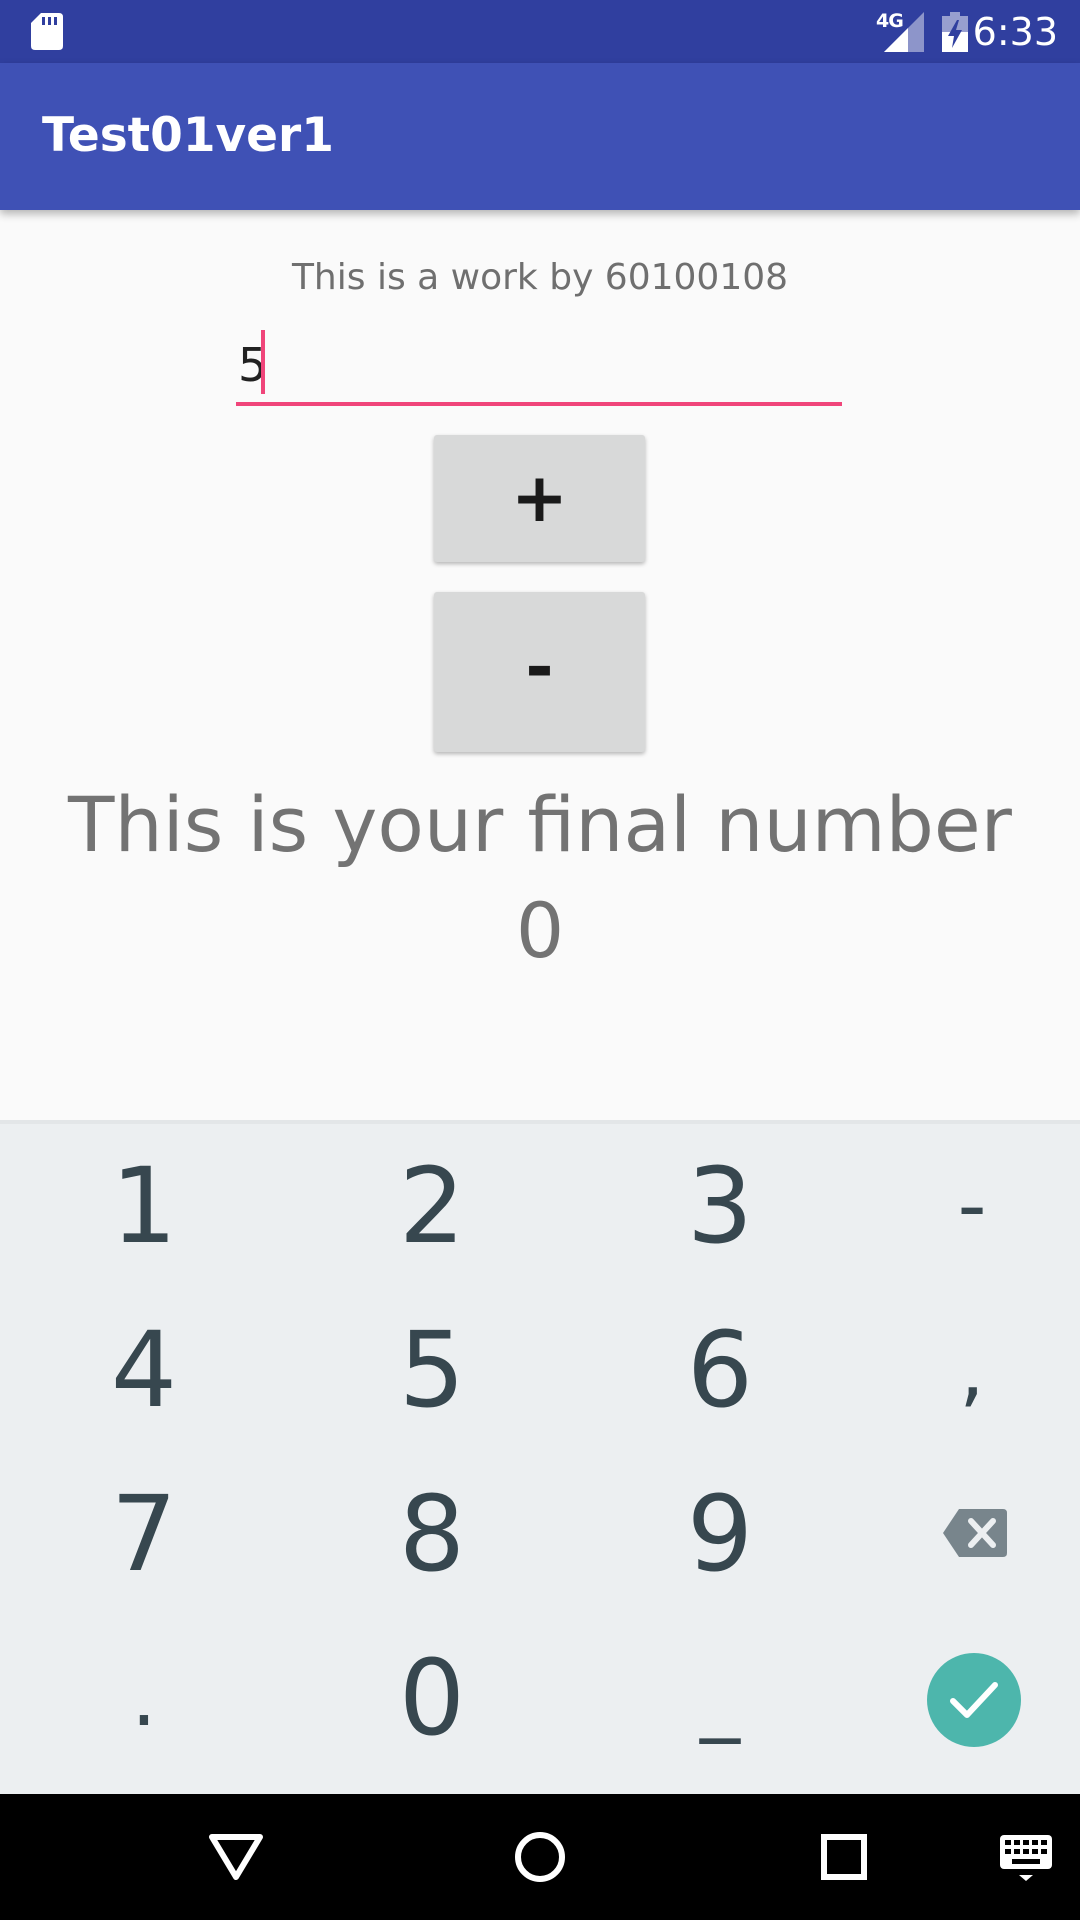 This screenshot has height=1920, width=1080. What do you see at coordinates (720, 1206) in the screenshot?
I see `key-3: 3` at bounding box center [720, 1206].